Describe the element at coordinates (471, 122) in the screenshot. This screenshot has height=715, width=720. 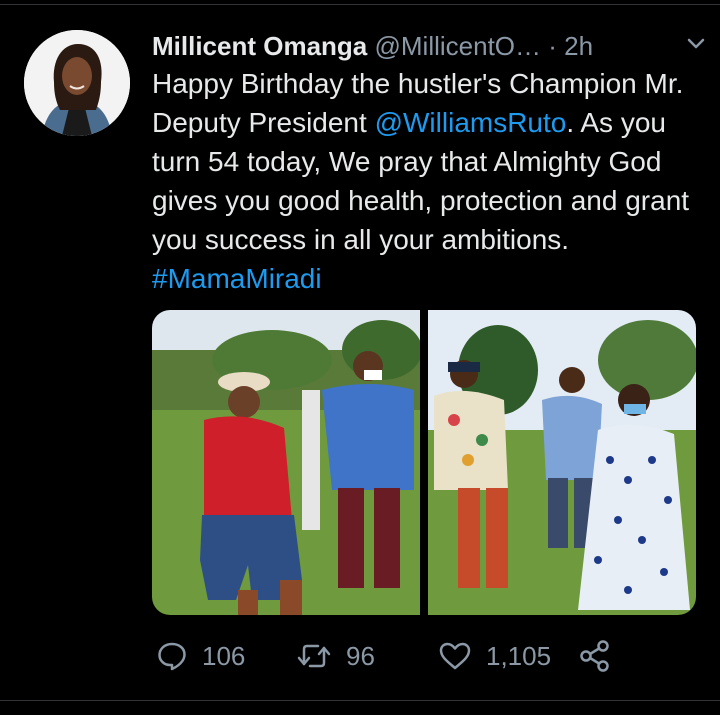
I see `mention-link: @WilliamsRuto` at that location.